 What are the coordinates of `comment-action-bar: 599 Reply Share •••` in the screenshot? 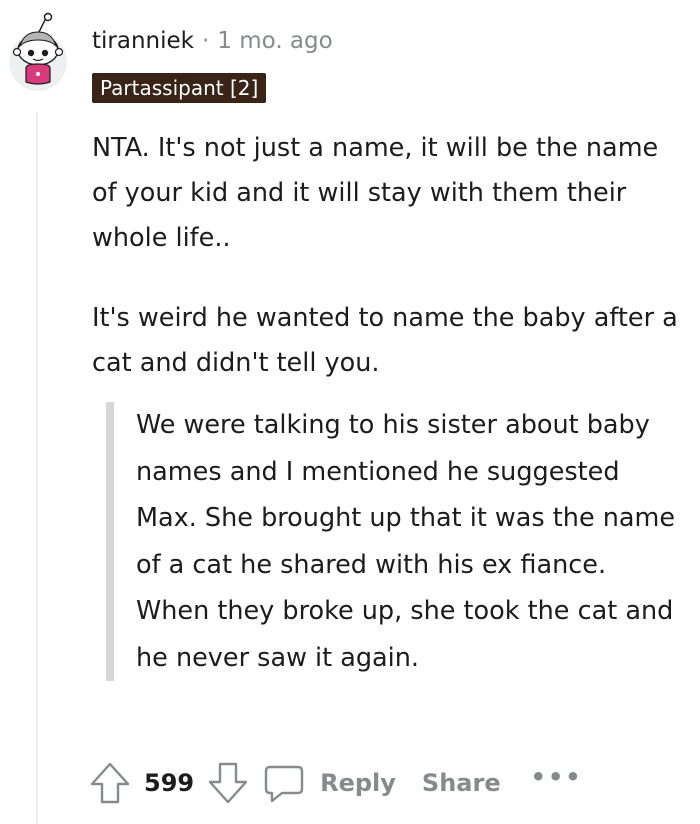 It's located at (335, 783).